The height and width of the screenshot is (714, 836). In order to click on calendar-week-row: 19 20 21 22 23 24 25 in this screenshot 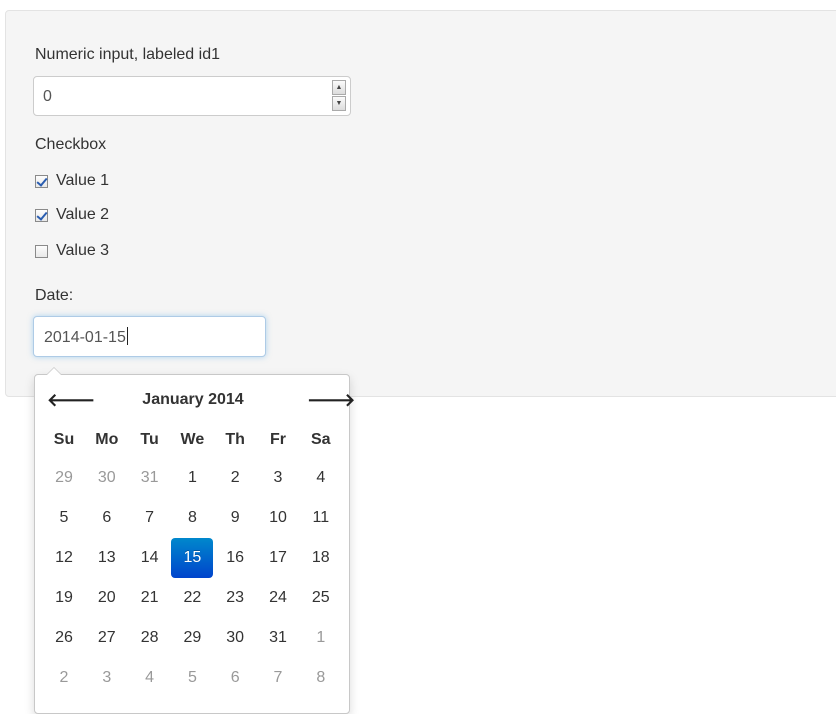, I will do `click(193, 599)`.